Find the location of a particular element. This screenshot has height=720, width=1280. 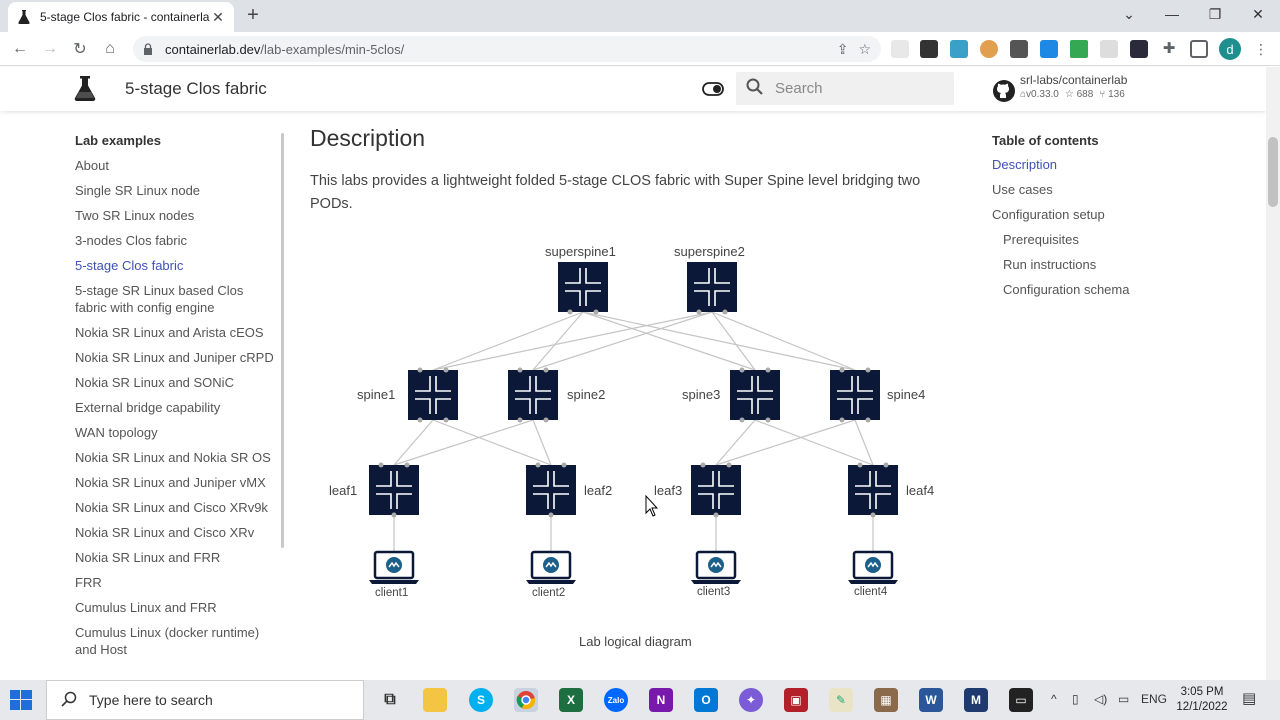

taskbar-search: Type here to search is located at coordinates (205, 700).